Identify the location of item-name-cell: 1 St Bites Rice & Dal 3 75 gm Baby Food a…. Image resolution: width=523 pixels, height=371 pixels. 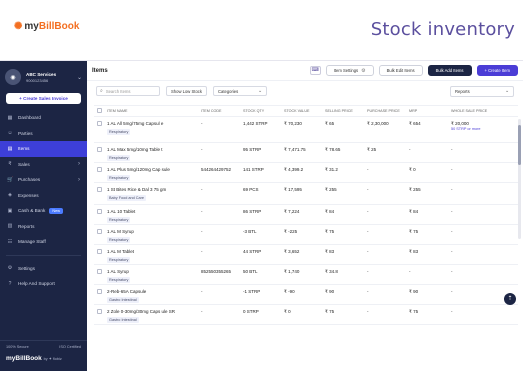
(153, 192).